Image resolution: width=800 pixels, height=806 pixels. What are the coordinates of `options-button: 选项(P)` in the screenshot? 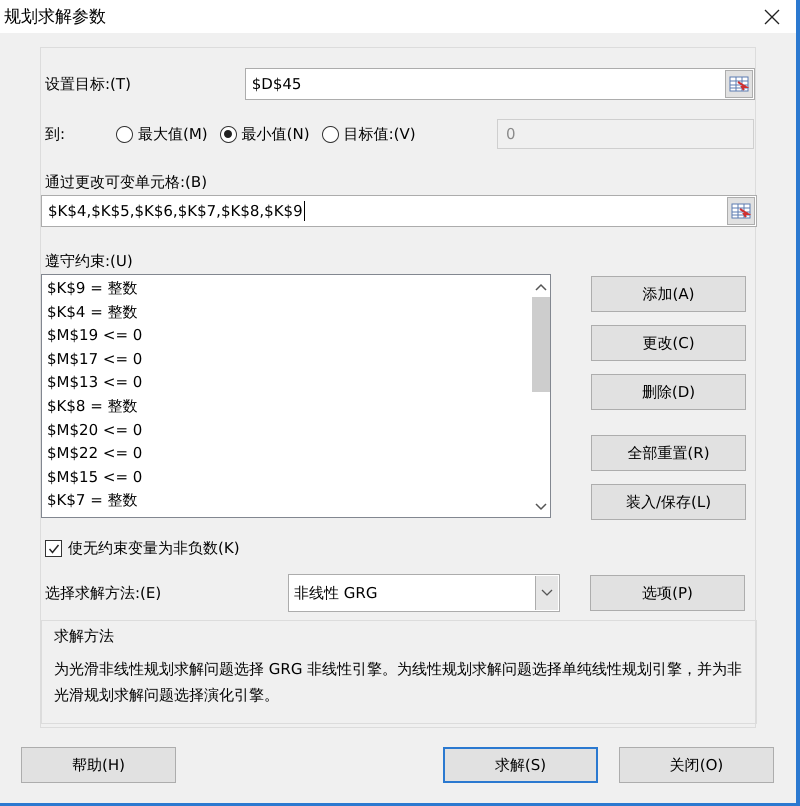 It's located at (667, 593).